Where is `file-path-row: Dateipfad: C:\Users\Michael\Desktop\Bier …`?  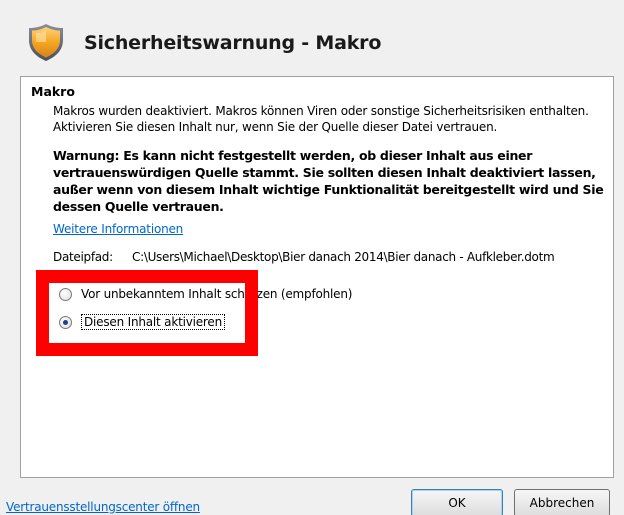 file-path-row: Dateipfad: C:\Users\Michael\Desktop\Bier … is located at coordinates (333, 257).